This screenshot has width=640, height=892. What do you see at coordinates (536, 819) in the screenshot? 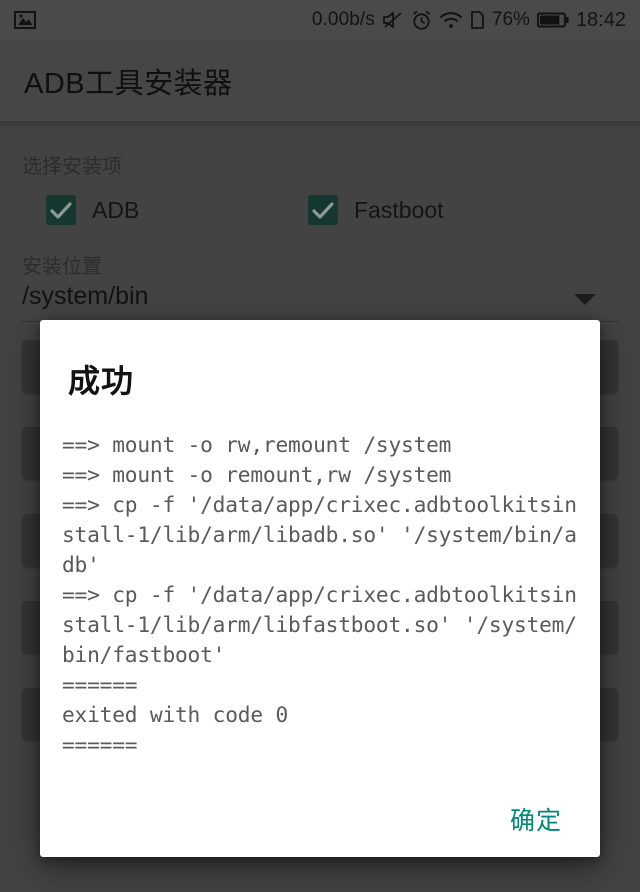
I see `ok-button: 确定` at bounding box center [536, 819].